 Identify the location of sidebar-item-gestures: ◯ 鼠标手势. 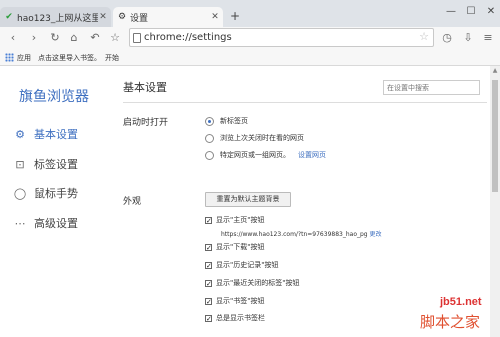
(53, 193).